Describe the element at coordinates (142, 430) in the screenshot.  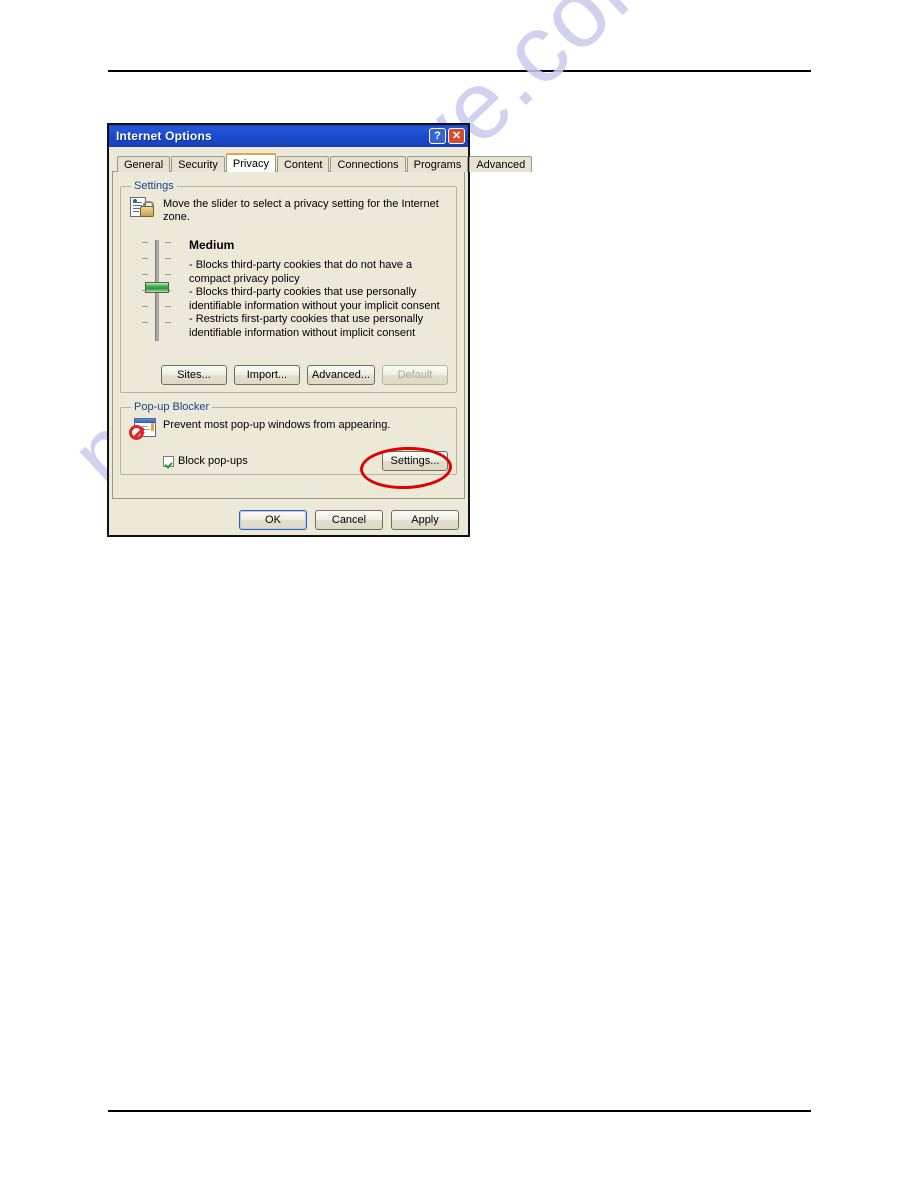
I see `popup-blocked-icon` at that location.